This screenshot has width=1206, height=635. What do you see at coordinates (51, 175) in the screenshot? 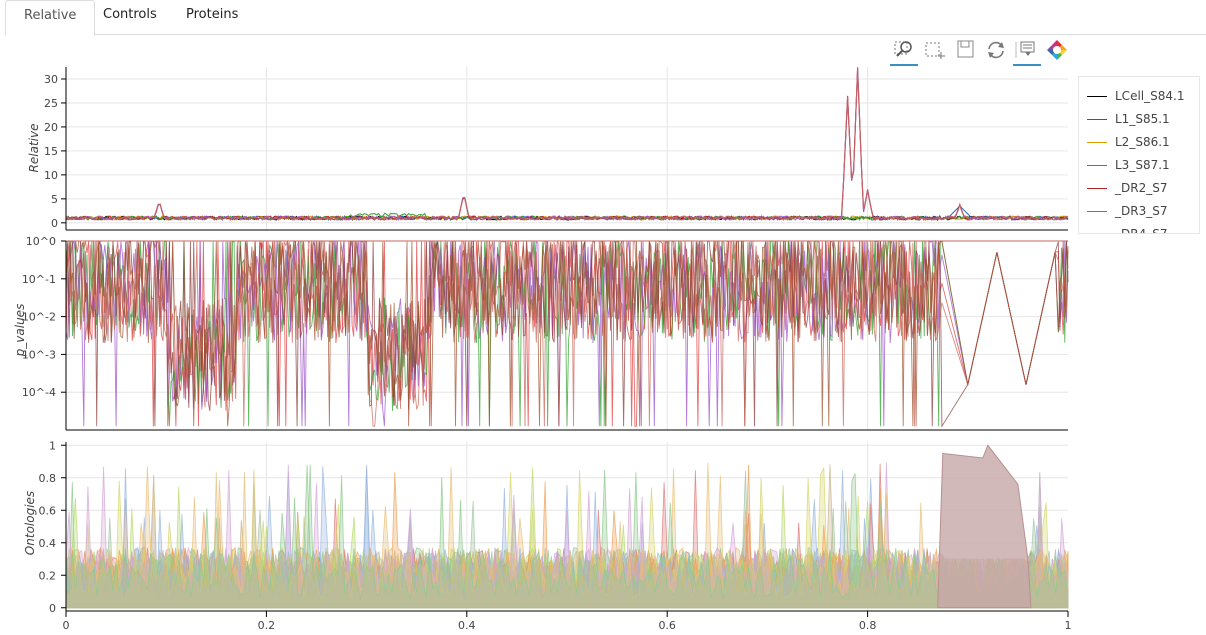
I see `relative-y-tick-label: 10` at bounding box center [51, 175].